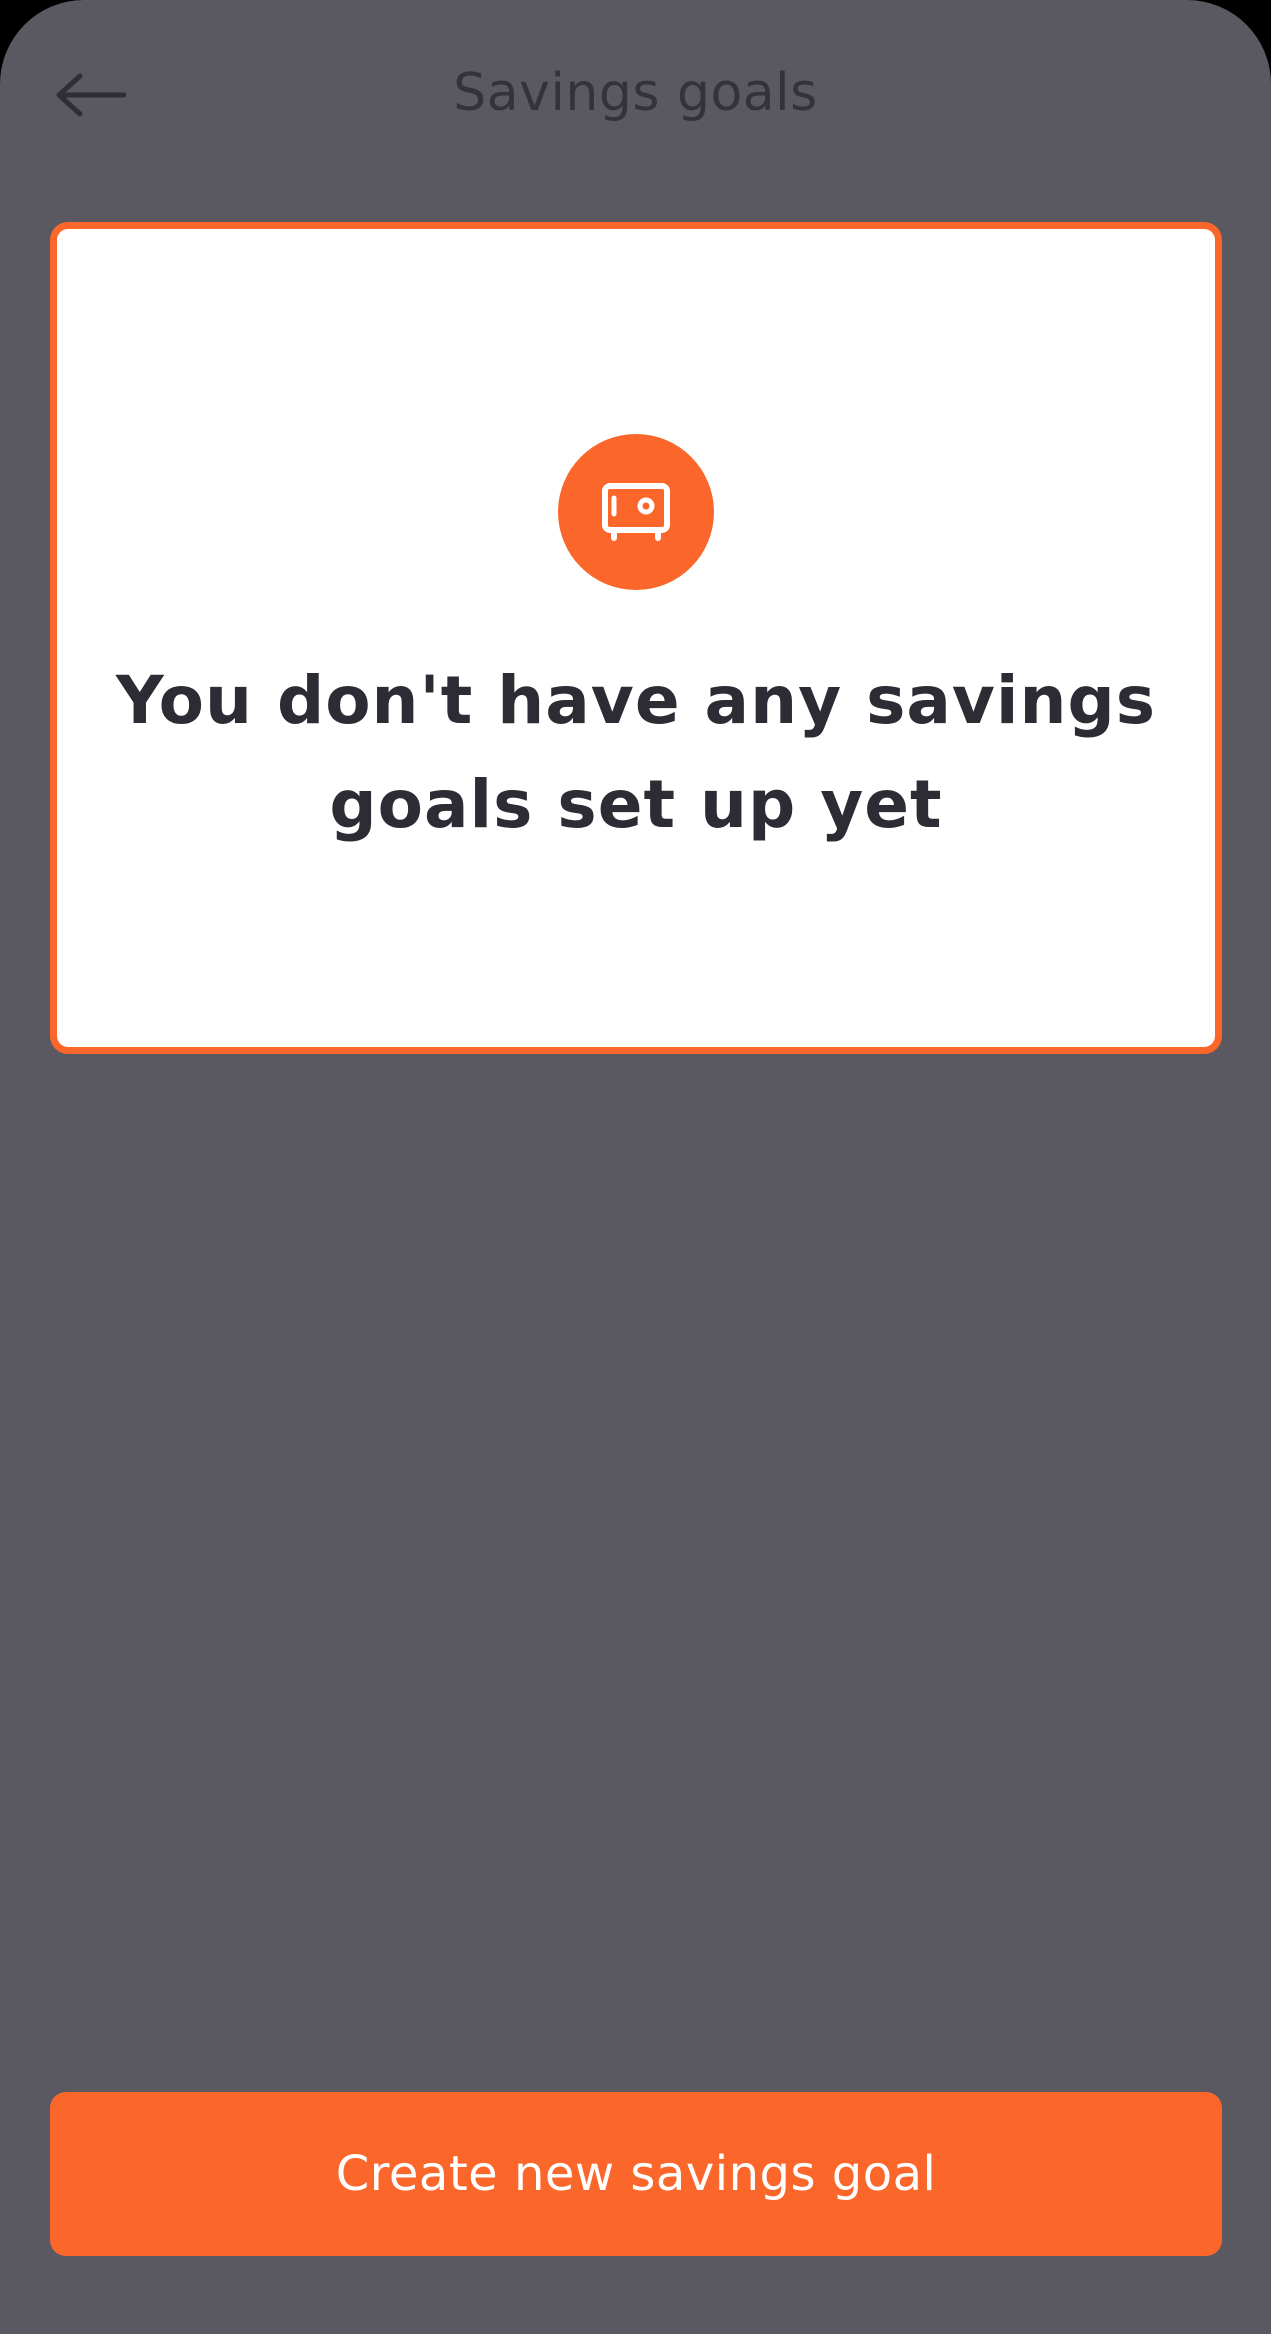 Image resolution: width=1271 pixels, height=2334 pixels. I want to click on safe-icon, so click(636, 512).